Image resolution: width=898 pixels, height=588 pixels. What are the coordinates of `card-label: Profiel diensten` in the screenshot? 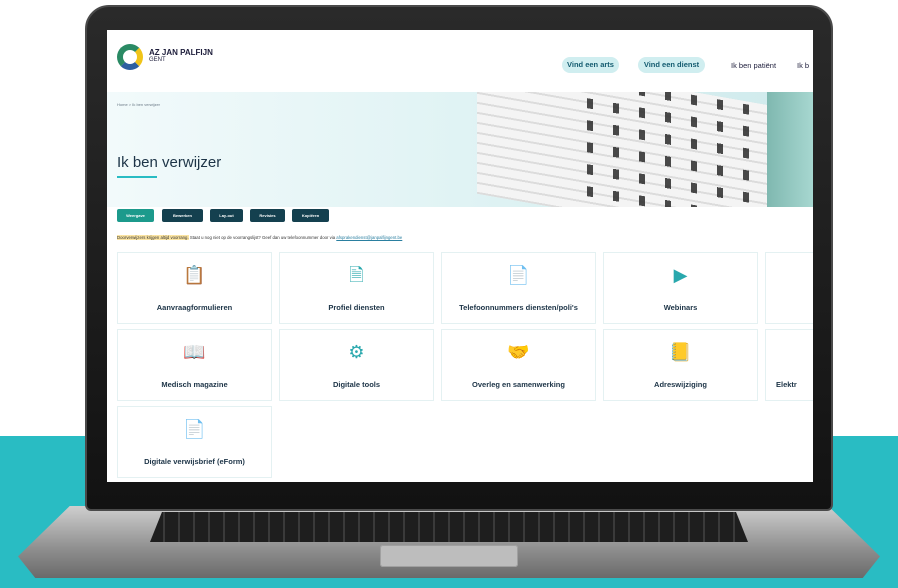 It's located at (356, 307).